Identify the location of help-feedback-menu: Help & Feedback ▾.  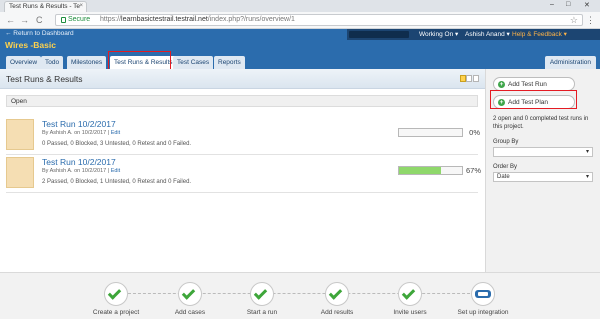
(539, 34).